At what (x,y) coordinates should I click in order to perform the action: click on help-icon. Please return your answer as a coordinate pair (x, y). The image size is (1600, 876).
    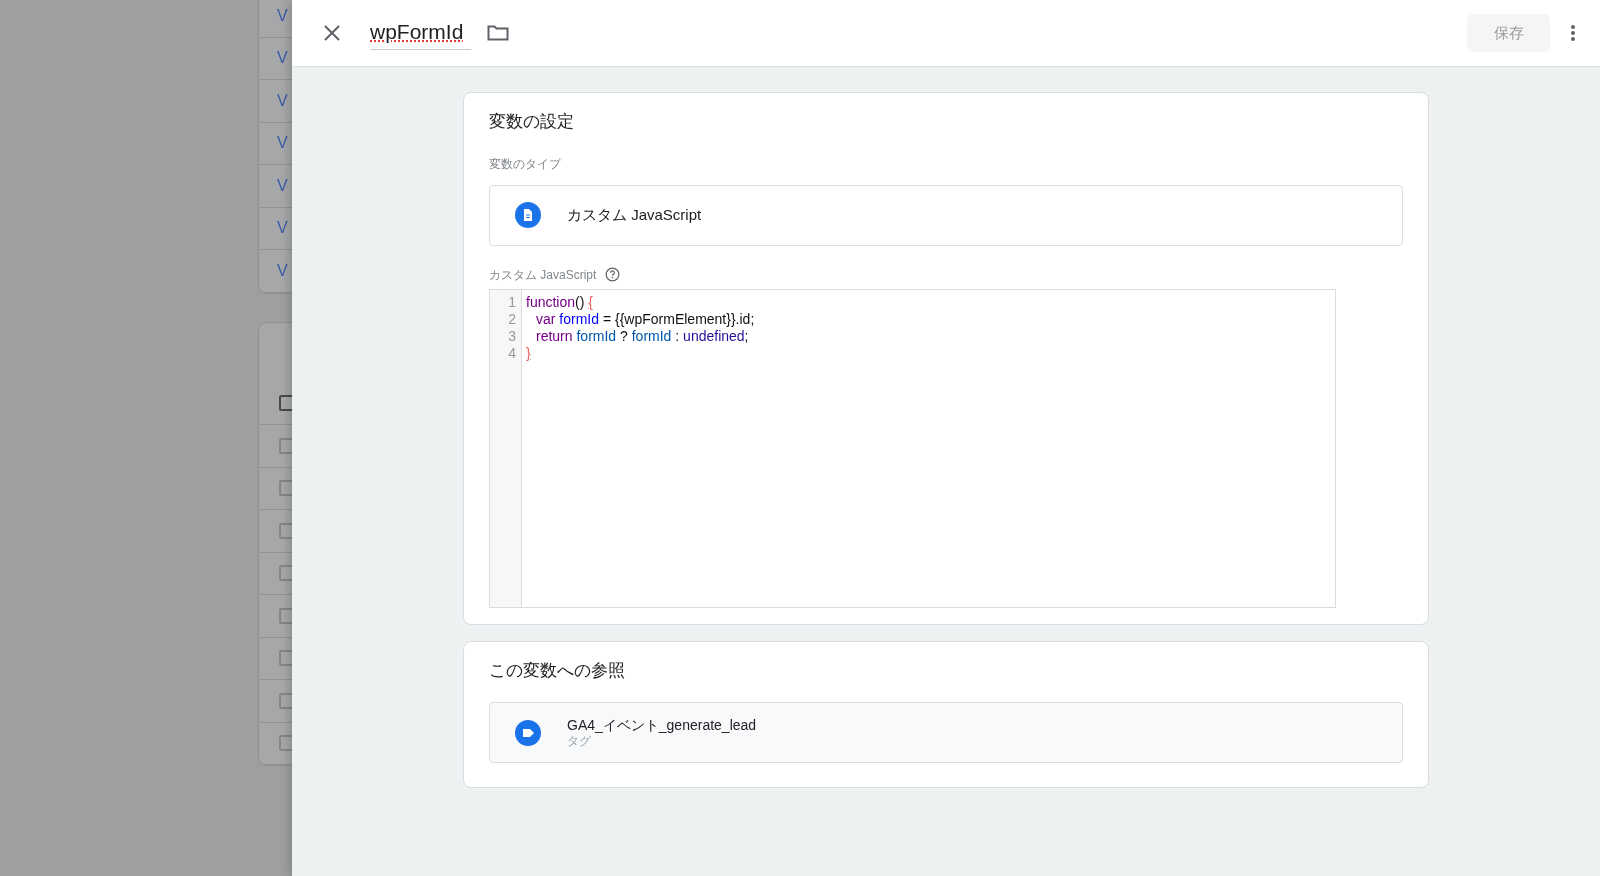
    Looking at the image, I should click on (613, 274).